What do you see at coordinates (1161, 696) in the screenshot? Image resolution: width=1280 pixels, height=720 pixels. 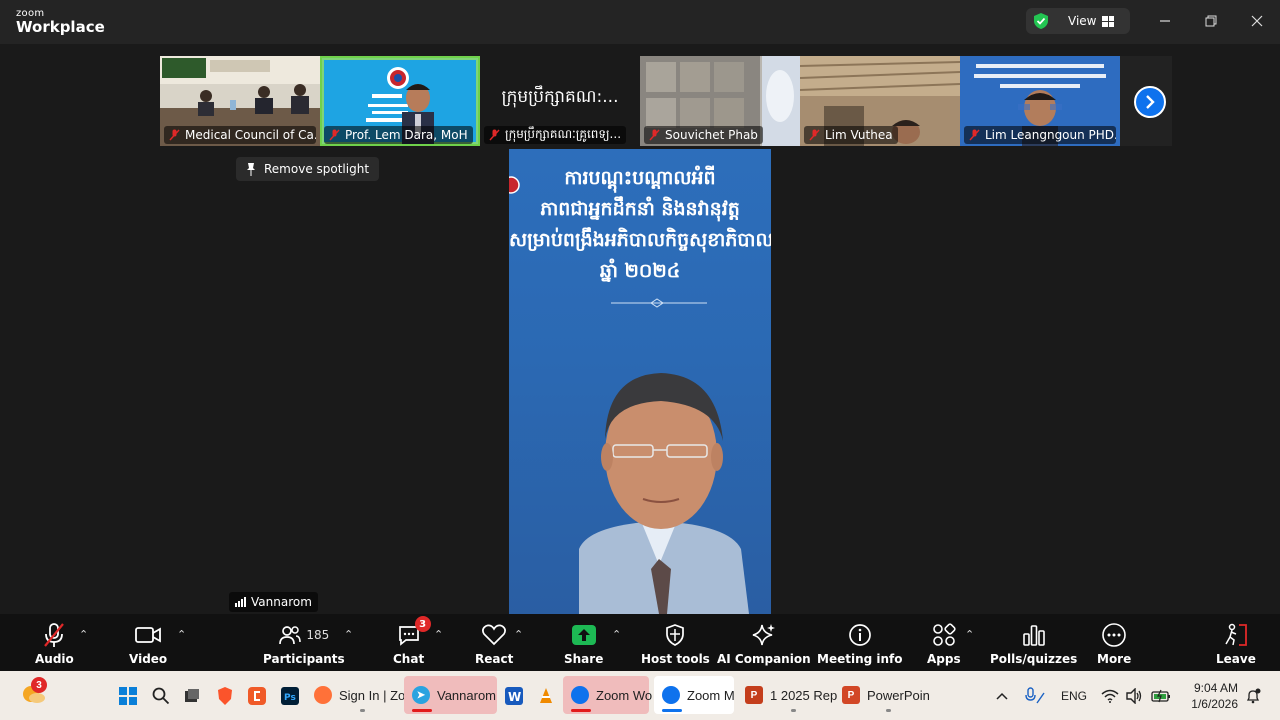 I see `battery-indicator` at bounding box center [1161, 696].